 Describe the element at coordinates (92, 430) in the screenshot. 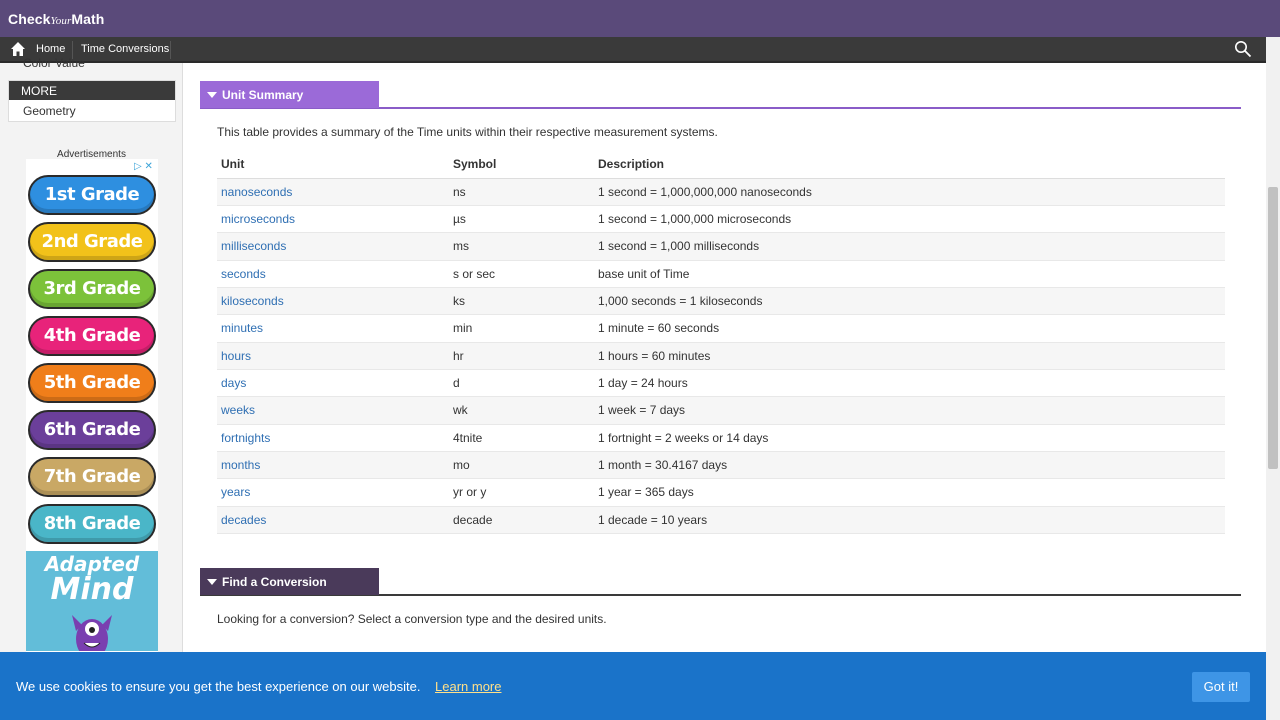

I see `ad-grade-button: 6th Grade` at that location.